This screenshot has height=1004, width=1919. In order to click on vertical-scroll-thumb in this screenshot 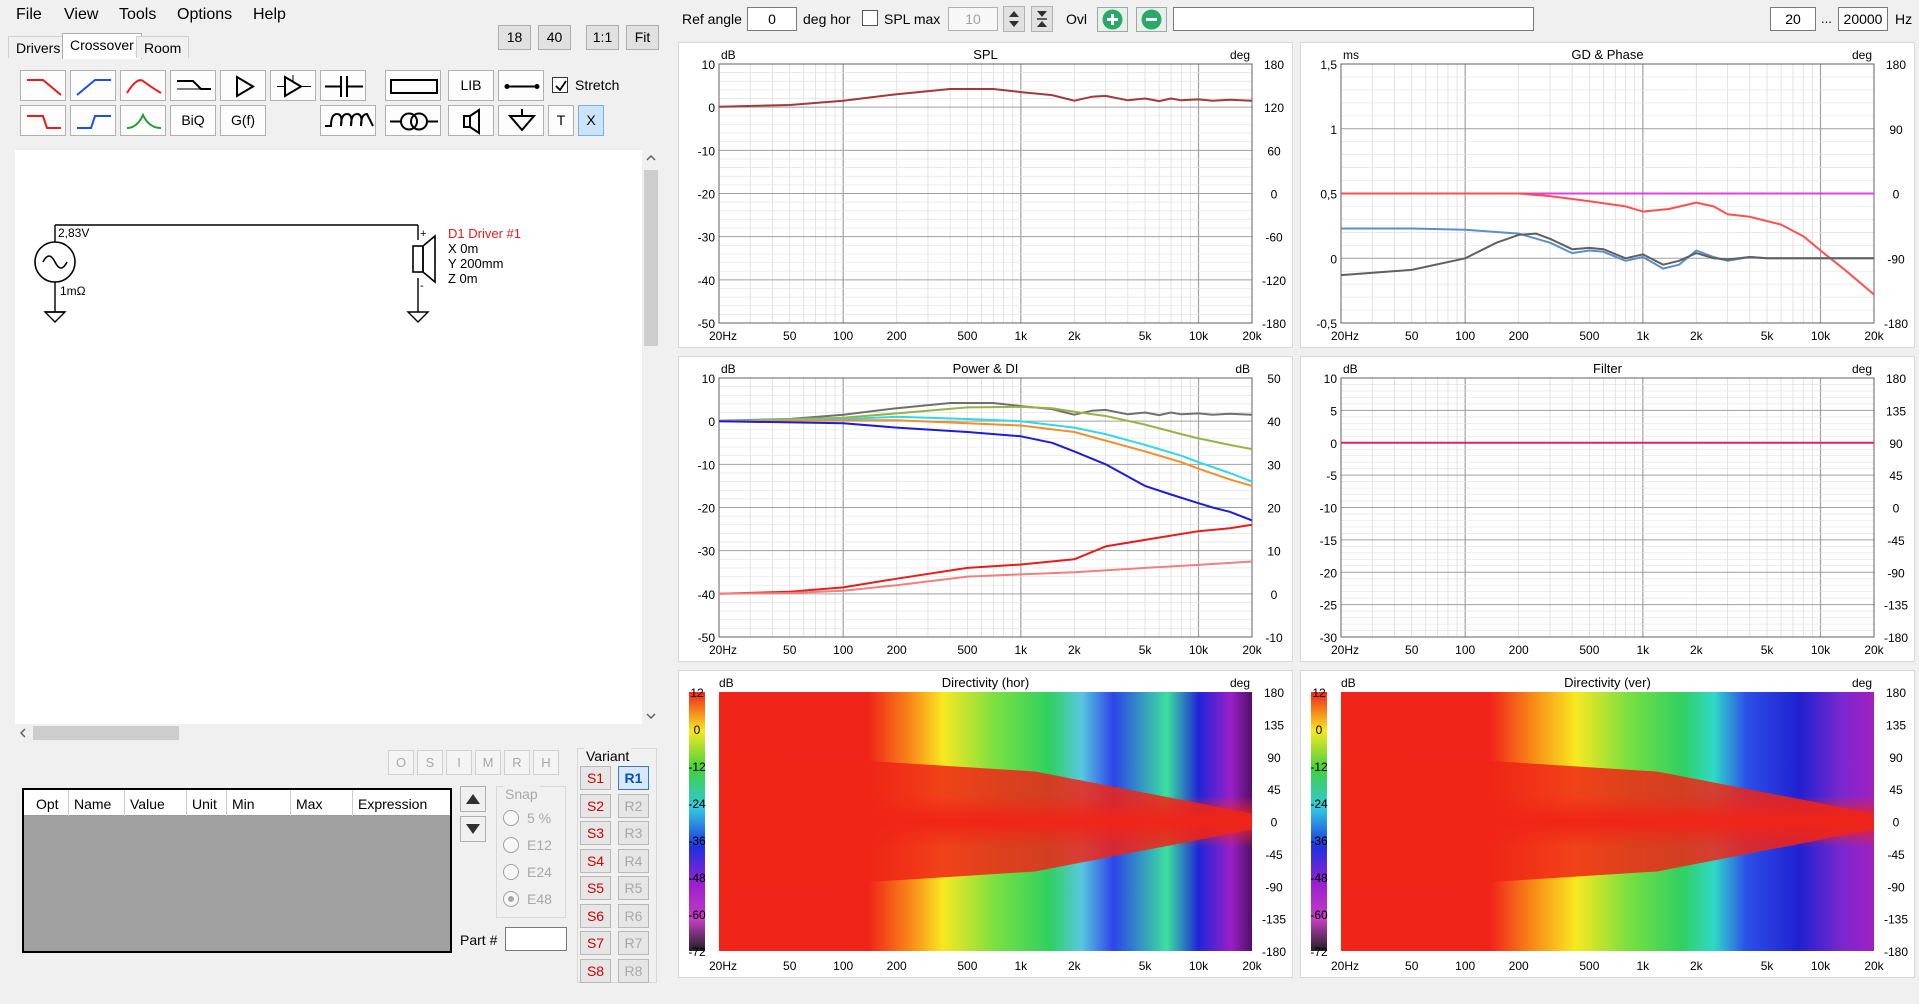, I will do `click(651, 258)`.